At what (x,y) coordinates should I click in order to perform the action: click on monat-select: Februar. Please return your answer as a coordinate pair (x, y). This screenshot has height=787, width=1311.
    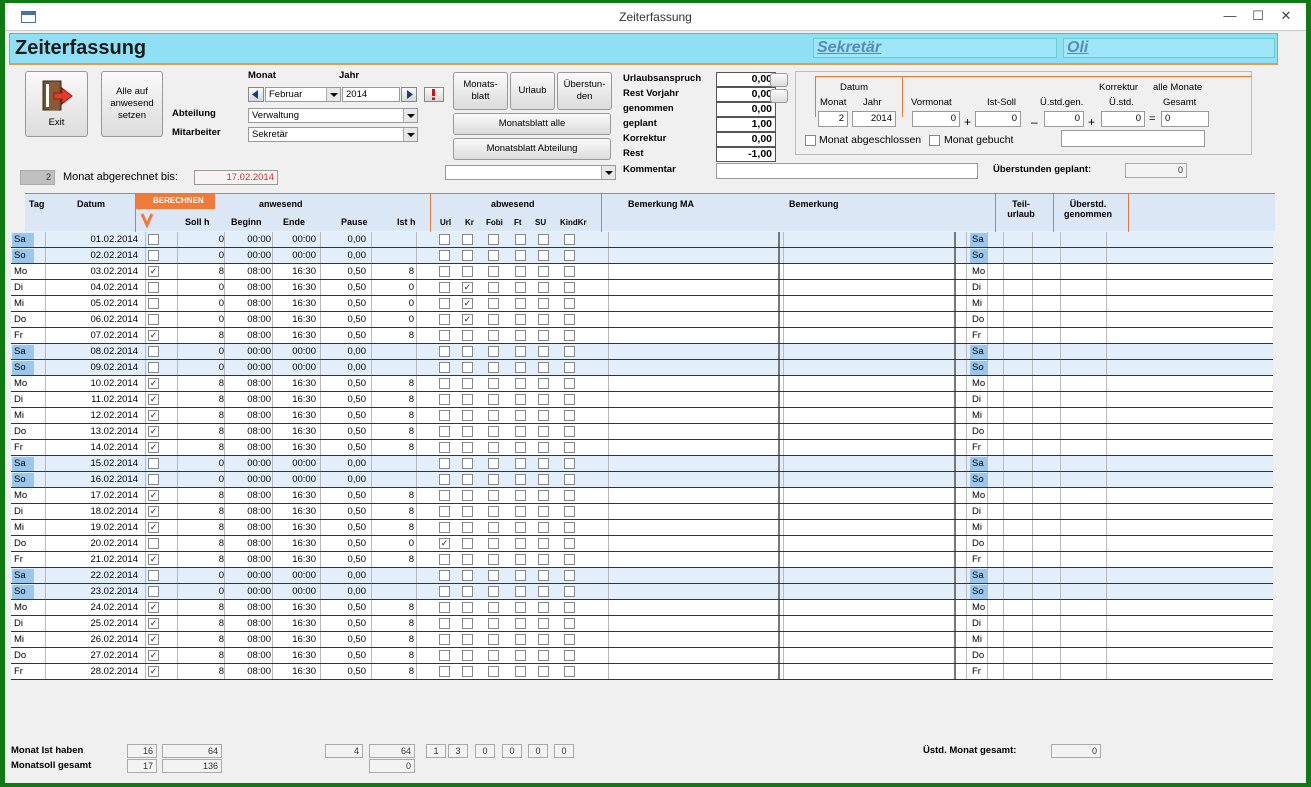
    Looking at the image, I should click on (303, 94).